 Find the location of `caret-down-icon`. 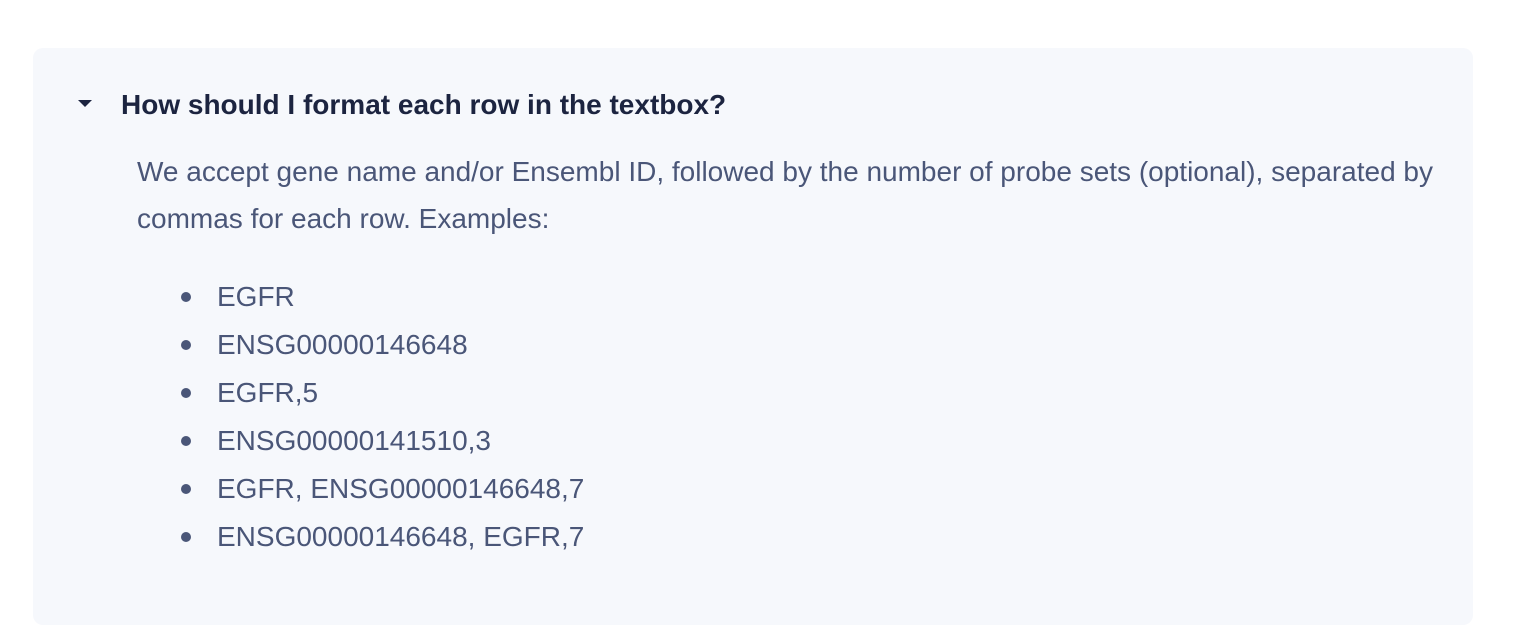

caret-down-icon is located at coordinates (85, 103).